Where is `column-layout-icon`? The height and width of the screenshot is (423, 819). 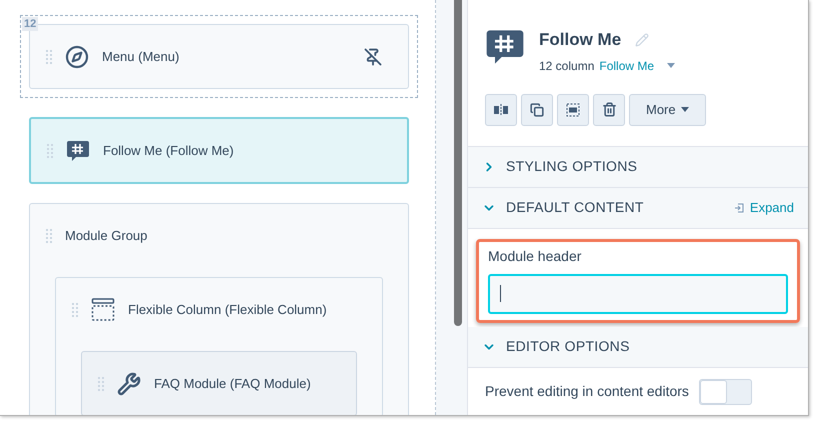 column-layout-icon is located at coordinates (103, 310).